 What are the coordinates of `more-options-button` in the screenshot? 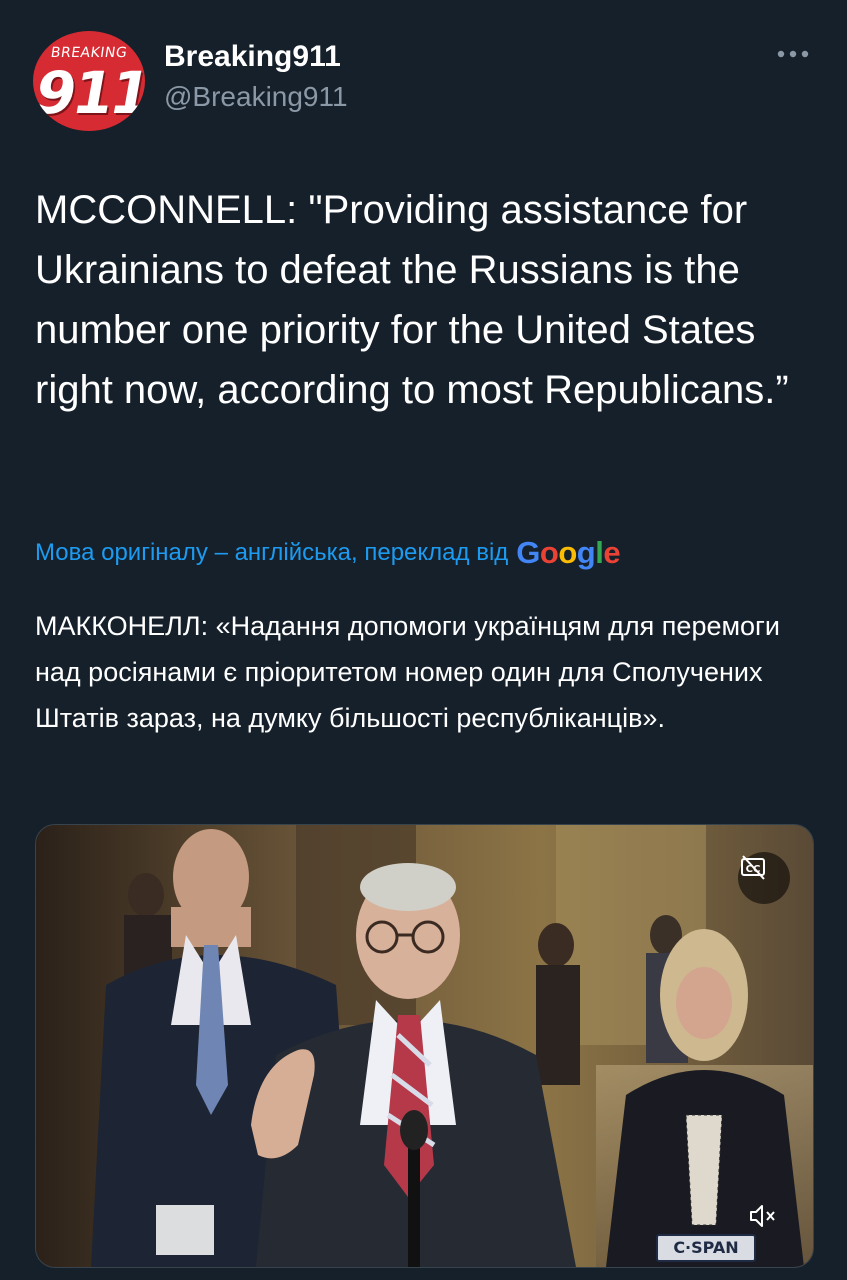 It's located at (793, 54).